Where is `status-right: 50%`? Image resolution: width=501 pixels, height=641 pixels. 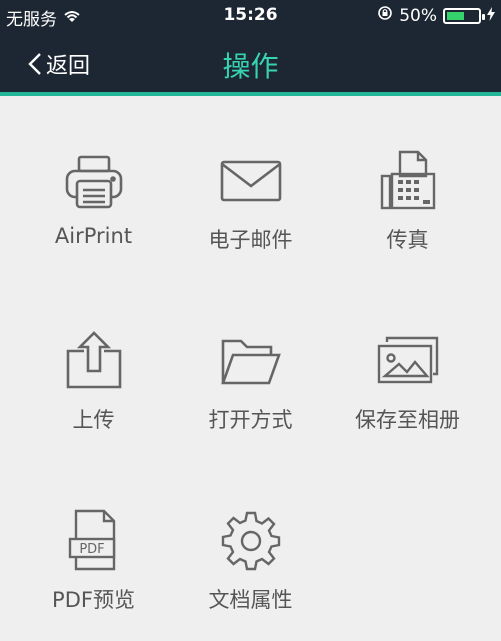 status-right: 50% is located at coordinates (436, 15).